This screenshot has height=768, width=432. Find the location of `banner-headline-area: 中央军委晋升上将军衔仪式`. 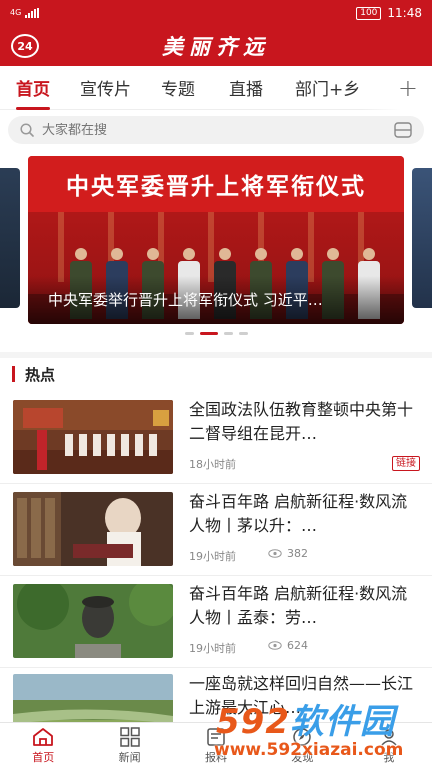

banner-headline-area: 中央军委晋升上将军衔仪式 is located at coordinates (216, 184).